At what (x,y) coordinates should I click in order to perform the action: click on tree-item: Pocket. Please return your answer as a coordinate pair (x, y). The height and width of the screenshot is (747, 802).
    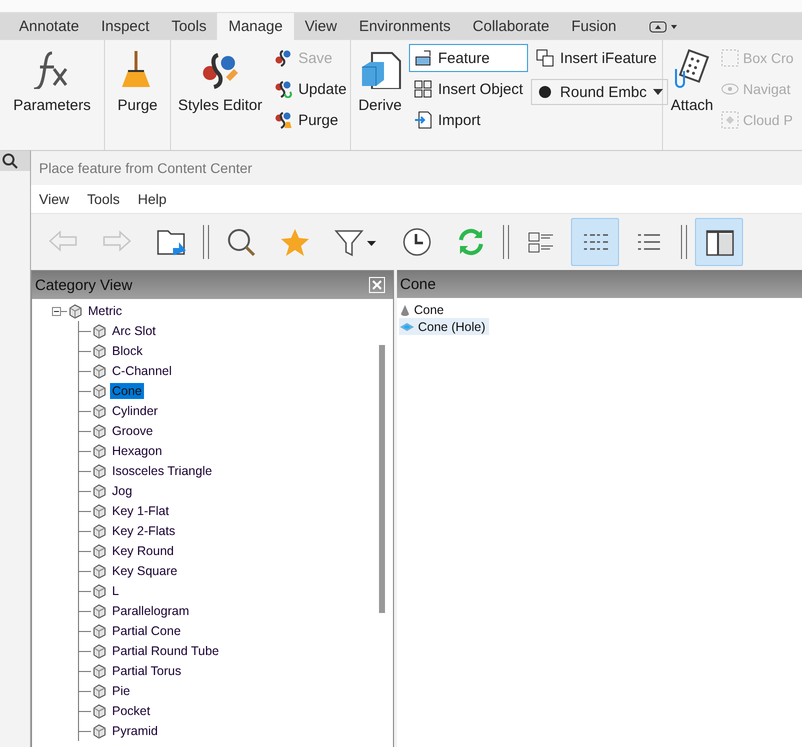
    Looking at the image, I should click on (131, 711).